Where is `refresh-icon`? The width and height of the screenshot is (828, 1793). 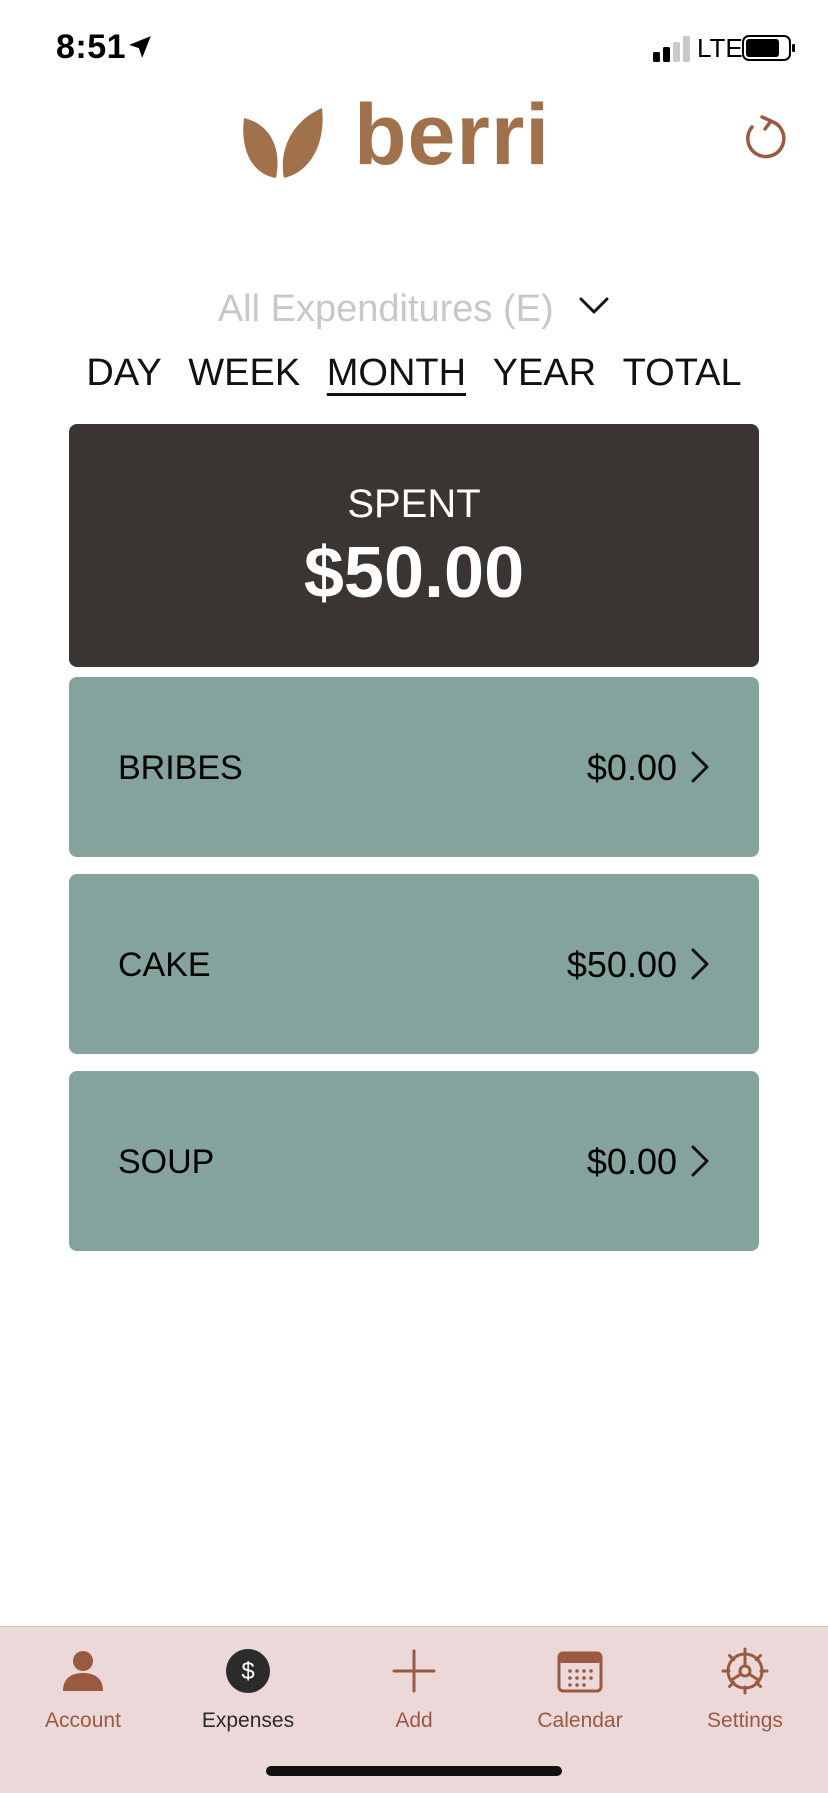 refresh-icon is located at coordinates (765, 138).